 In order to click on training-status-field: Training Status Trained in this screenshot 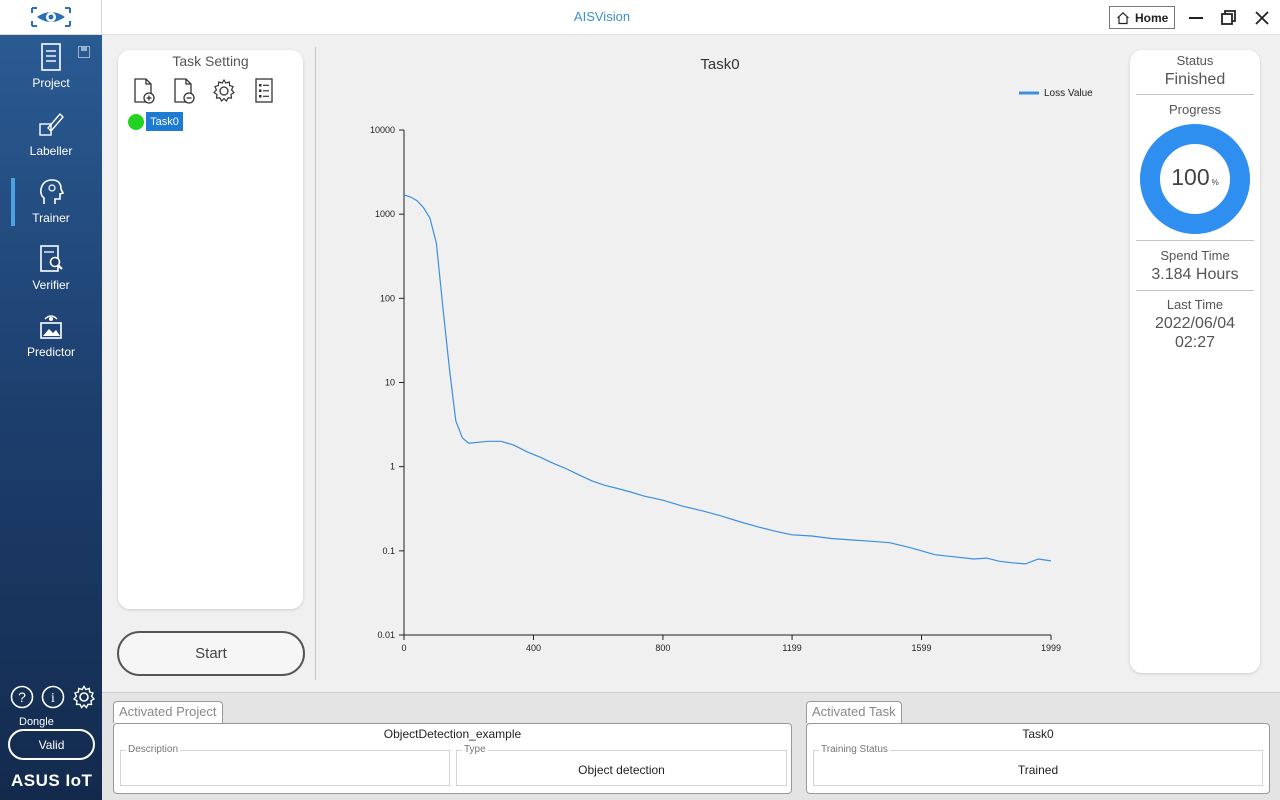, I will do `click(1038, 765)`.